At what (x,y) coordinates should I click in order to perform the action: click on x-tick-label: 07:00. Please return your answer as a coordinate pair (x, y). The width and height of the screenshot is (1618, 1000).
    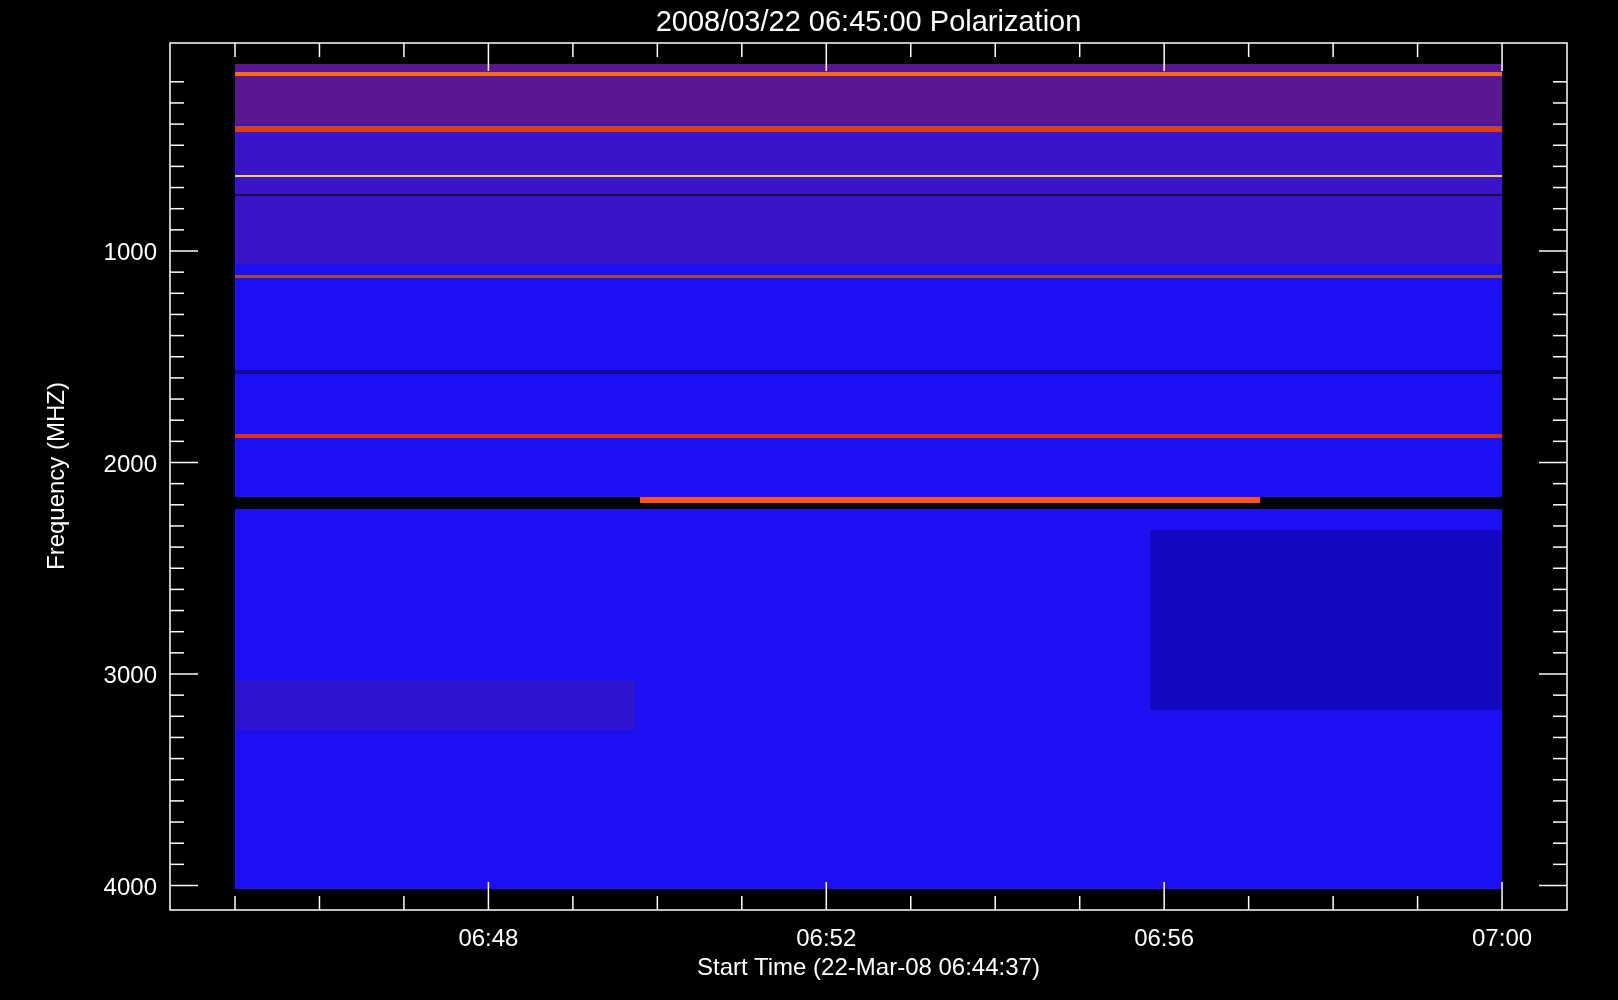
    Looking at the image, I should click on (1502, 937).